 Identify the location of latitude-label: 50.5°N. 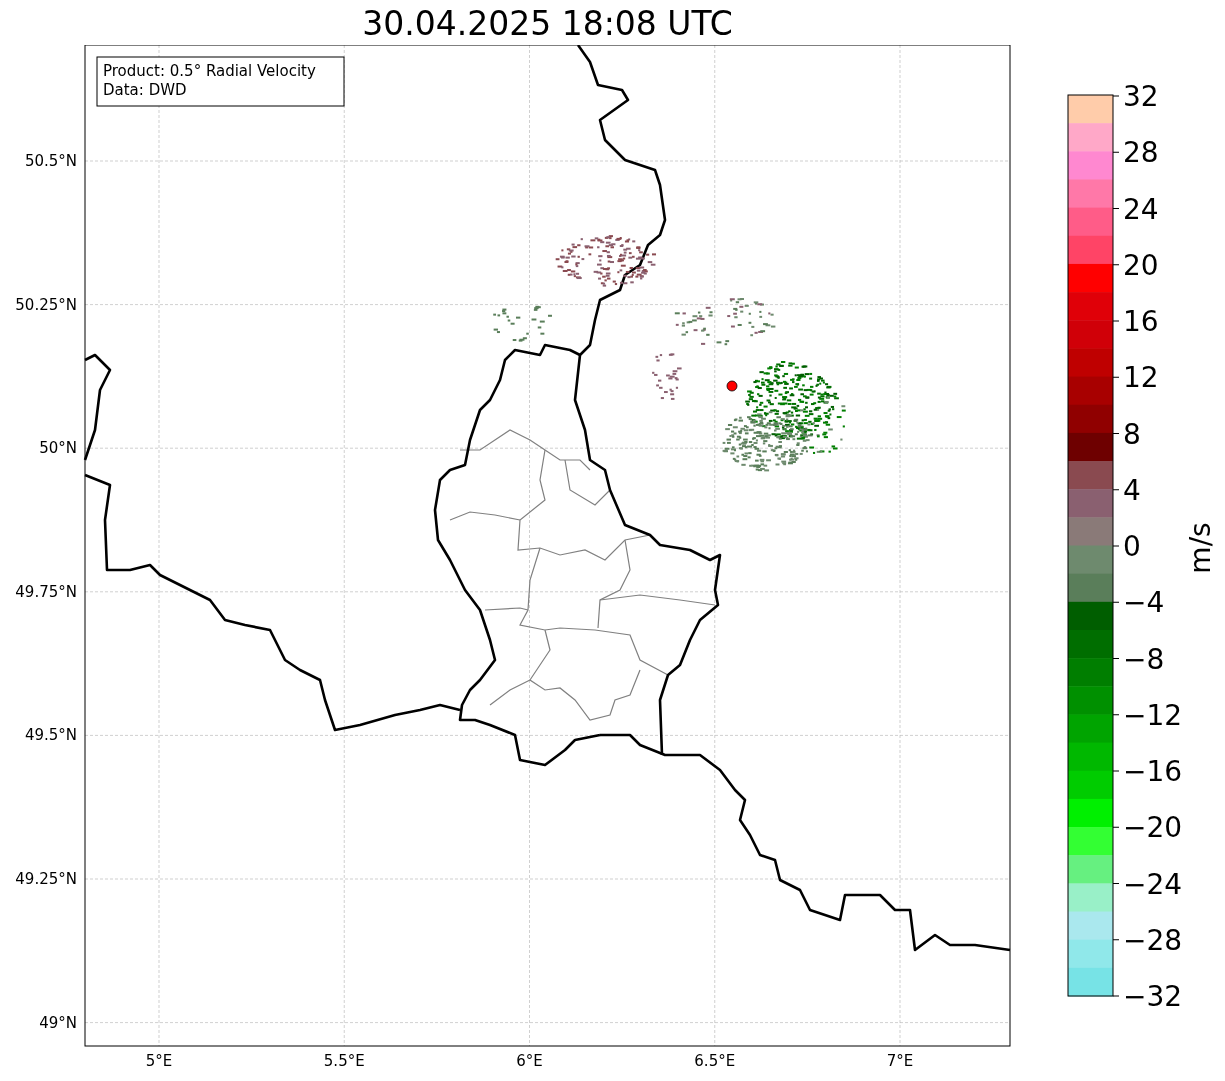
(50, 161).